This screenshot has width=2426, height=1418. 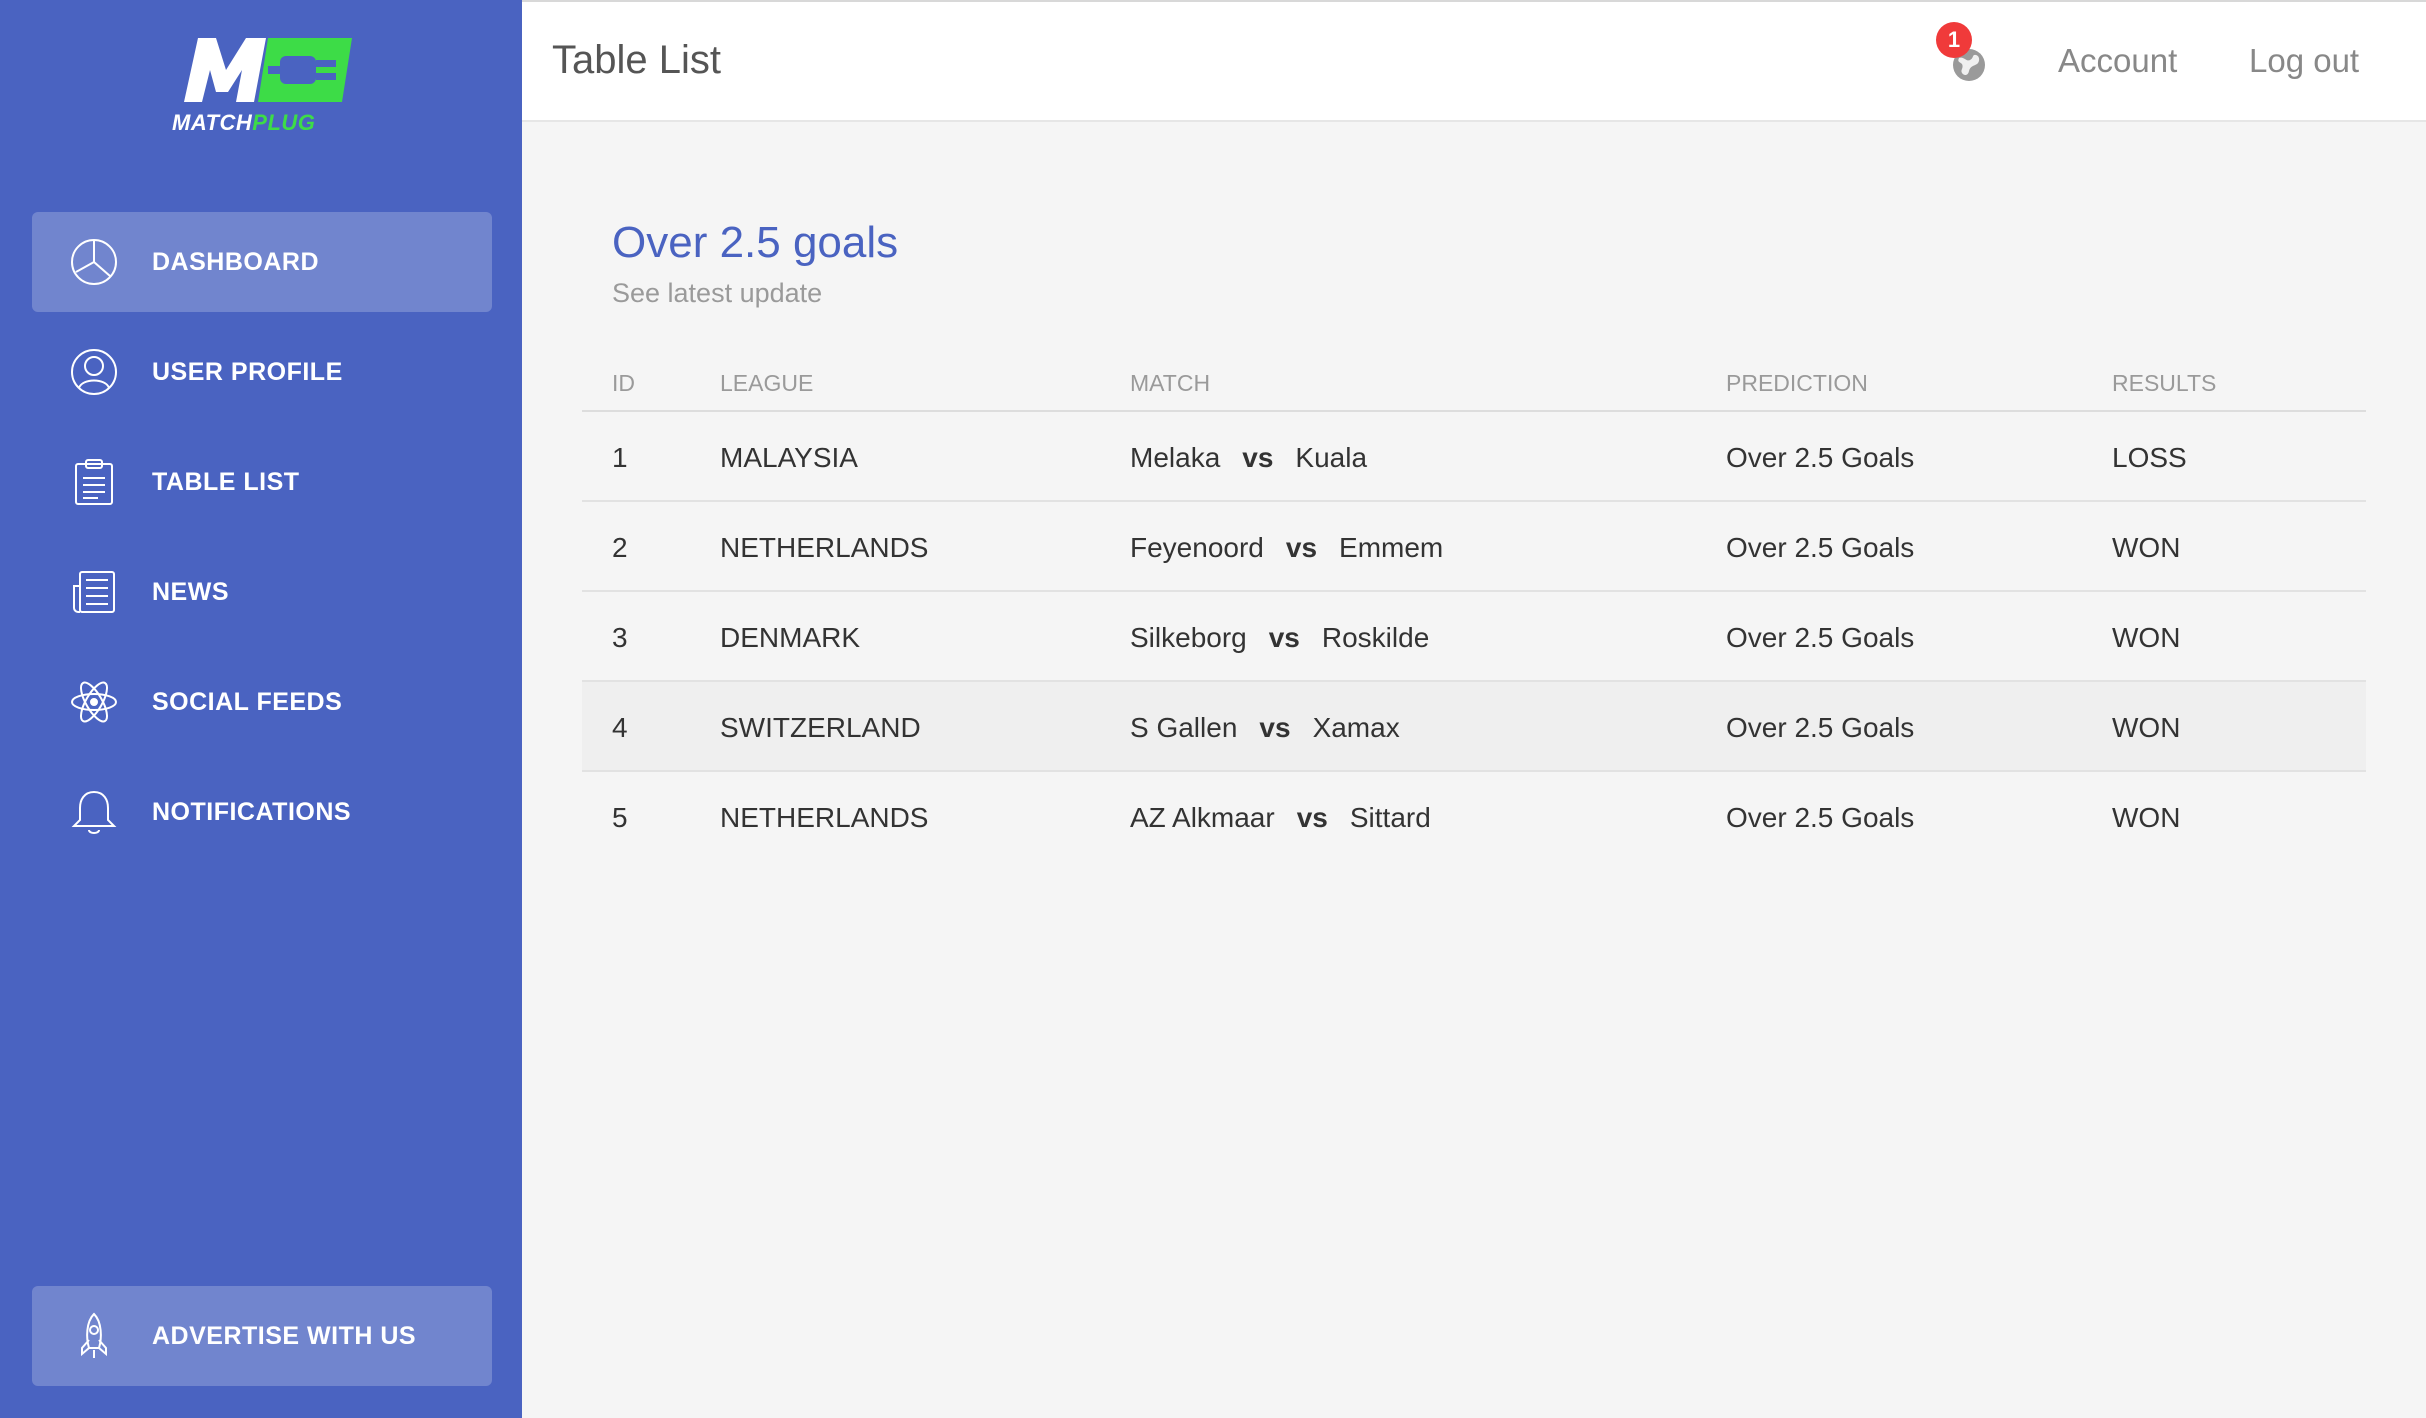 I want to click on home-team: S Gallen, so click(x=1184, y=727).